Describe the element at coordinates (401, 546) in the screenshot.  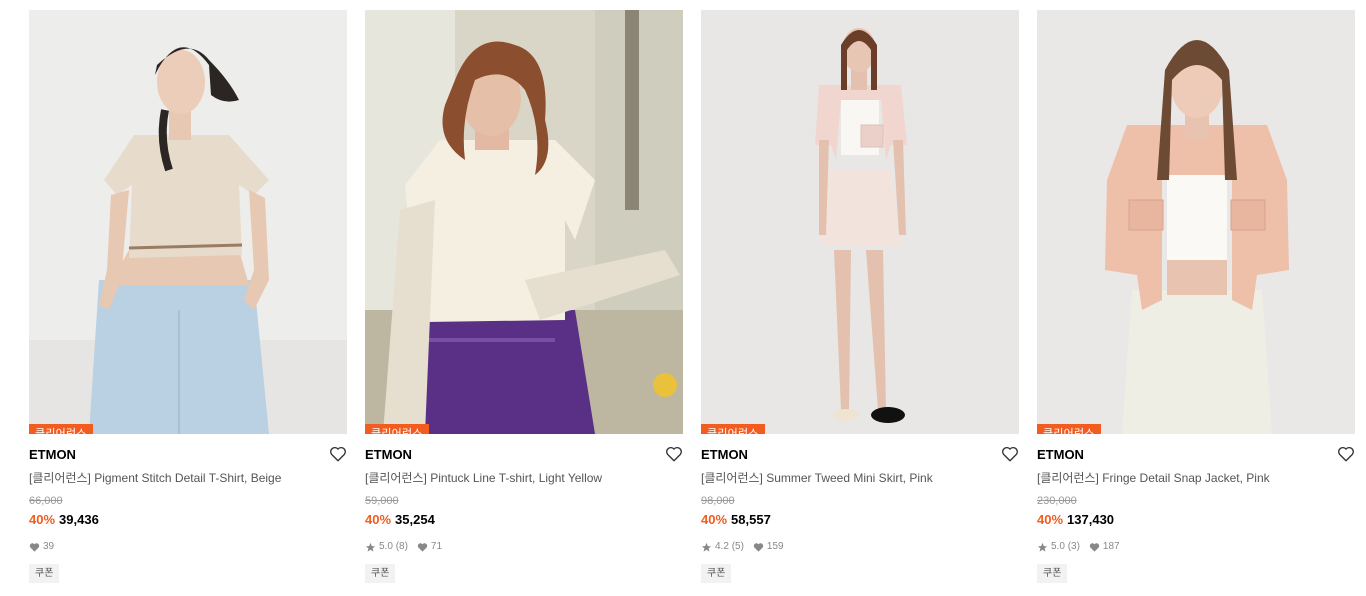
I see `review-count: (8)` at that location.